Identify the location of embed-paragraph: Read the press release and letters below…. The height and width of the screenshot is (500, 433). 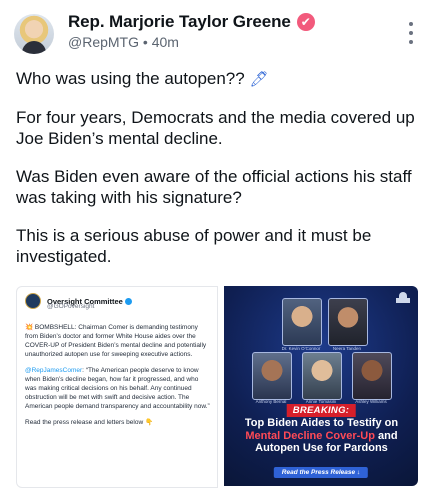
(89, 422).